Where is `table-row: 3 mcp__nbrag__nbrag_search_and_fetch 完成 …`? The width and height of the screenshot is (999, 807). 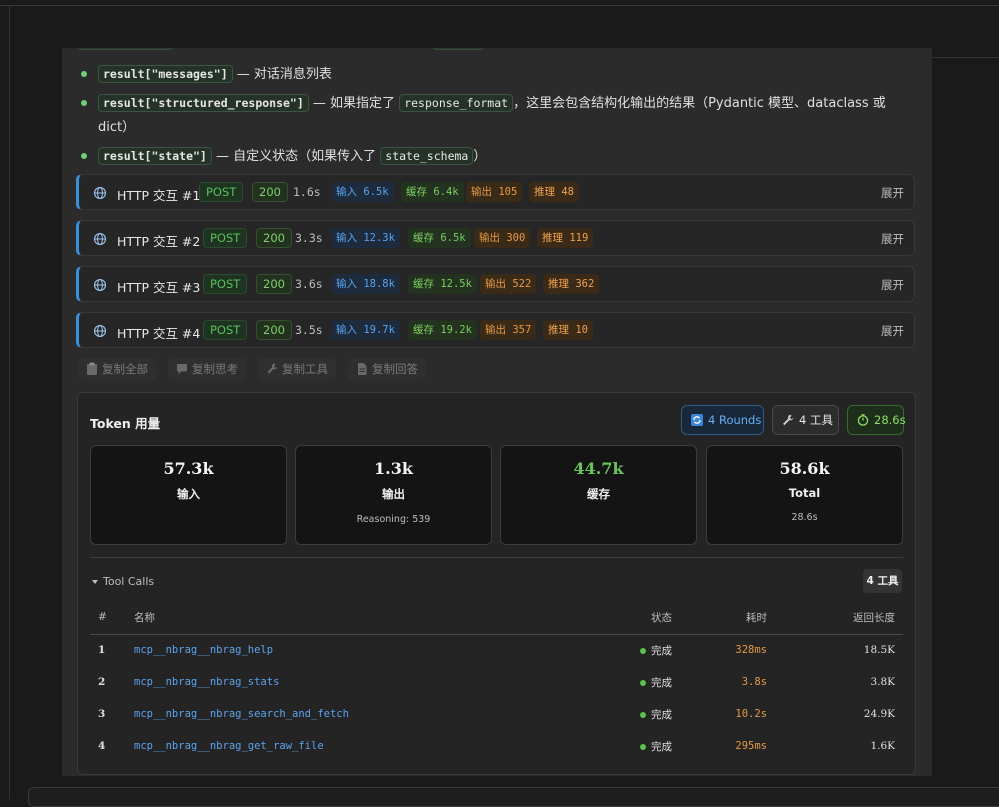 table-row: 3 mcp__nbrag__nbrag_search_and_fetch 完成 … is located at coordinates (496, 714).